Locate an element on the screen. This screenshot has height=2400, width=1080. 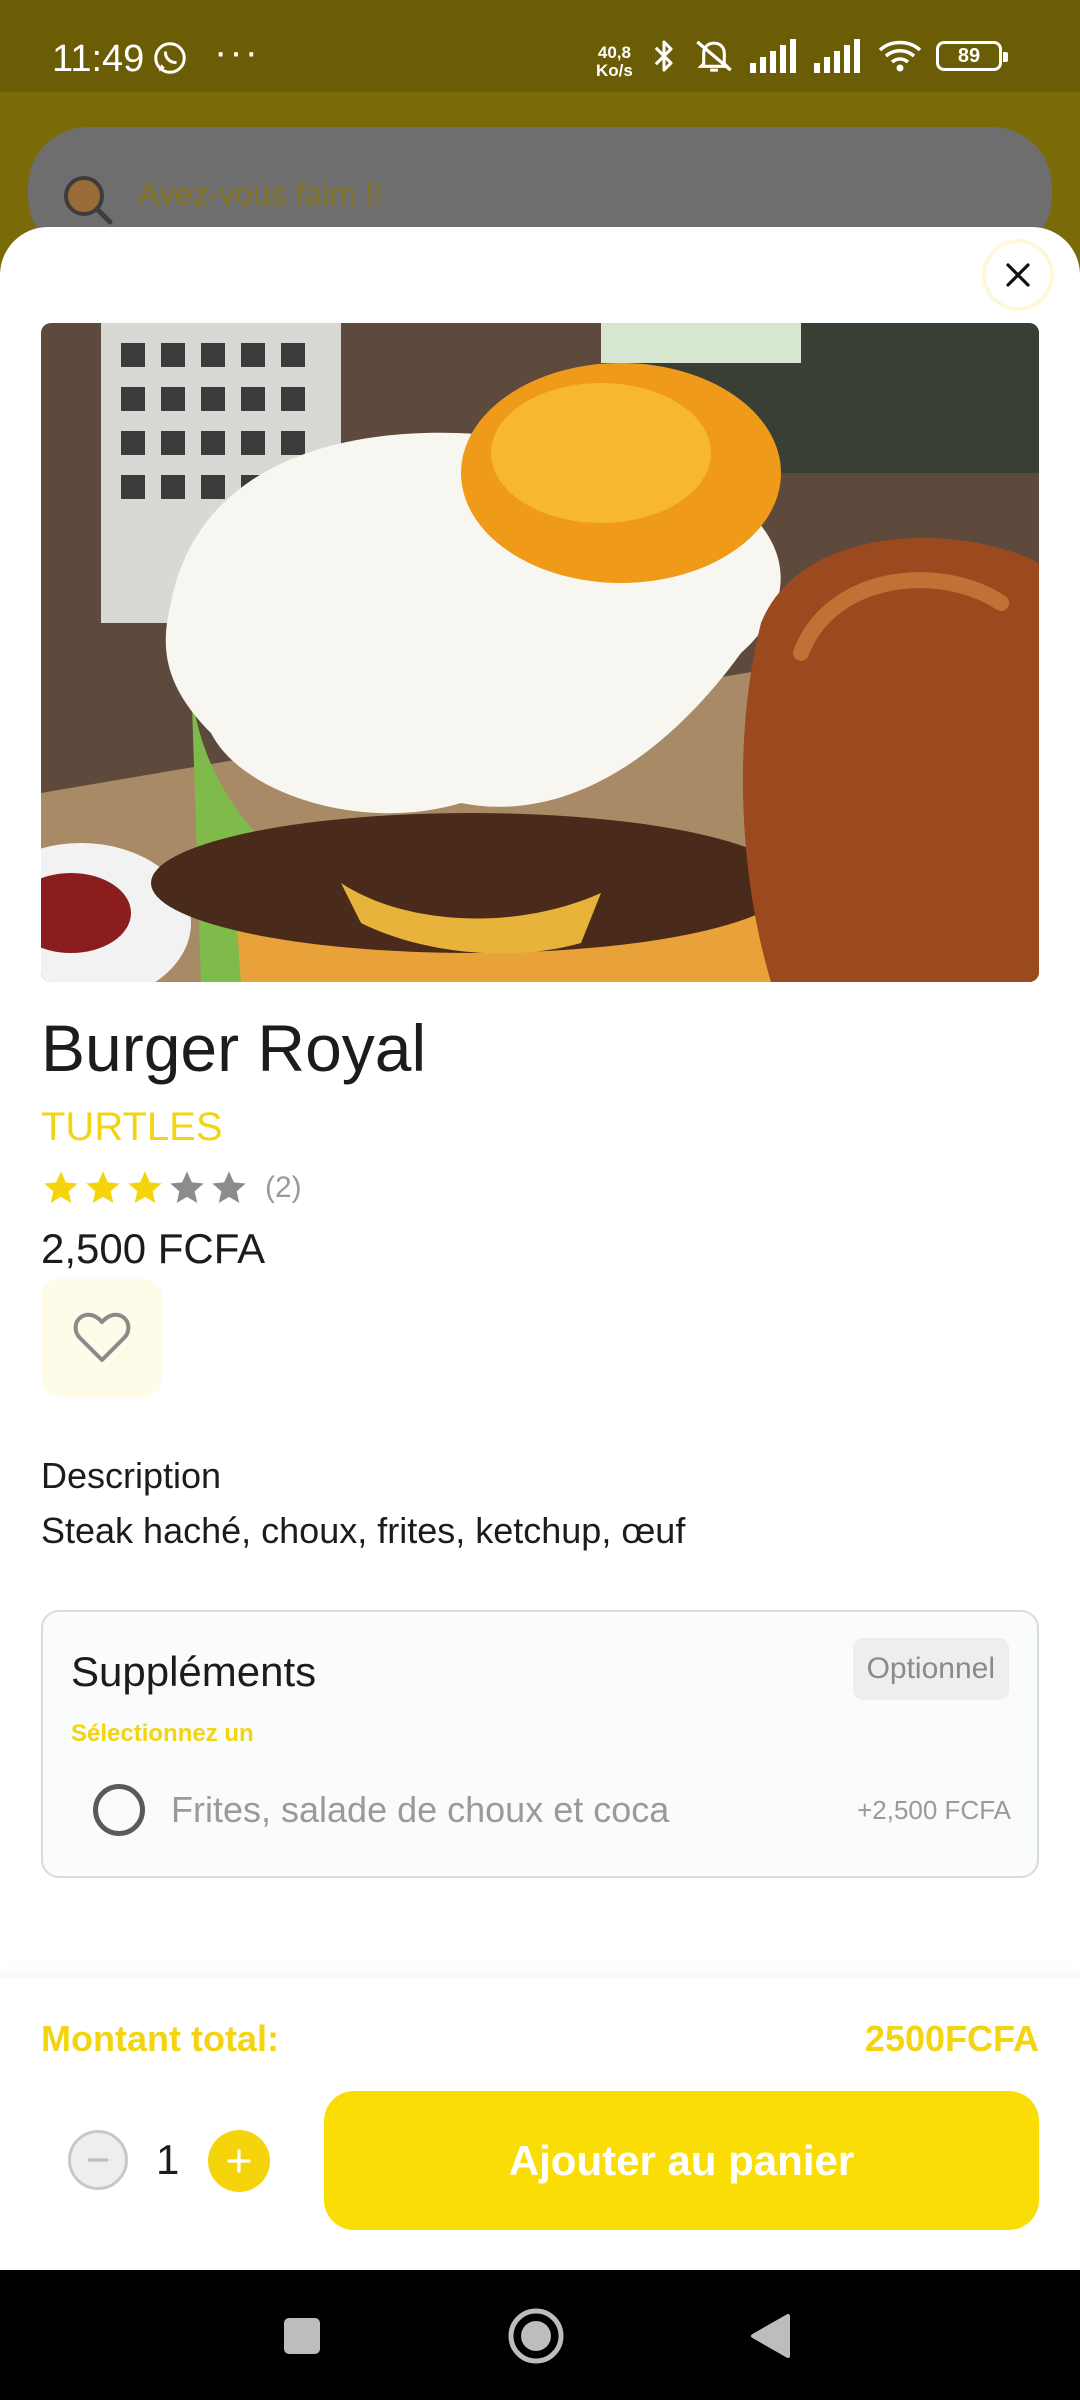
bluetooth-icon is located at coordinates (663, 56).